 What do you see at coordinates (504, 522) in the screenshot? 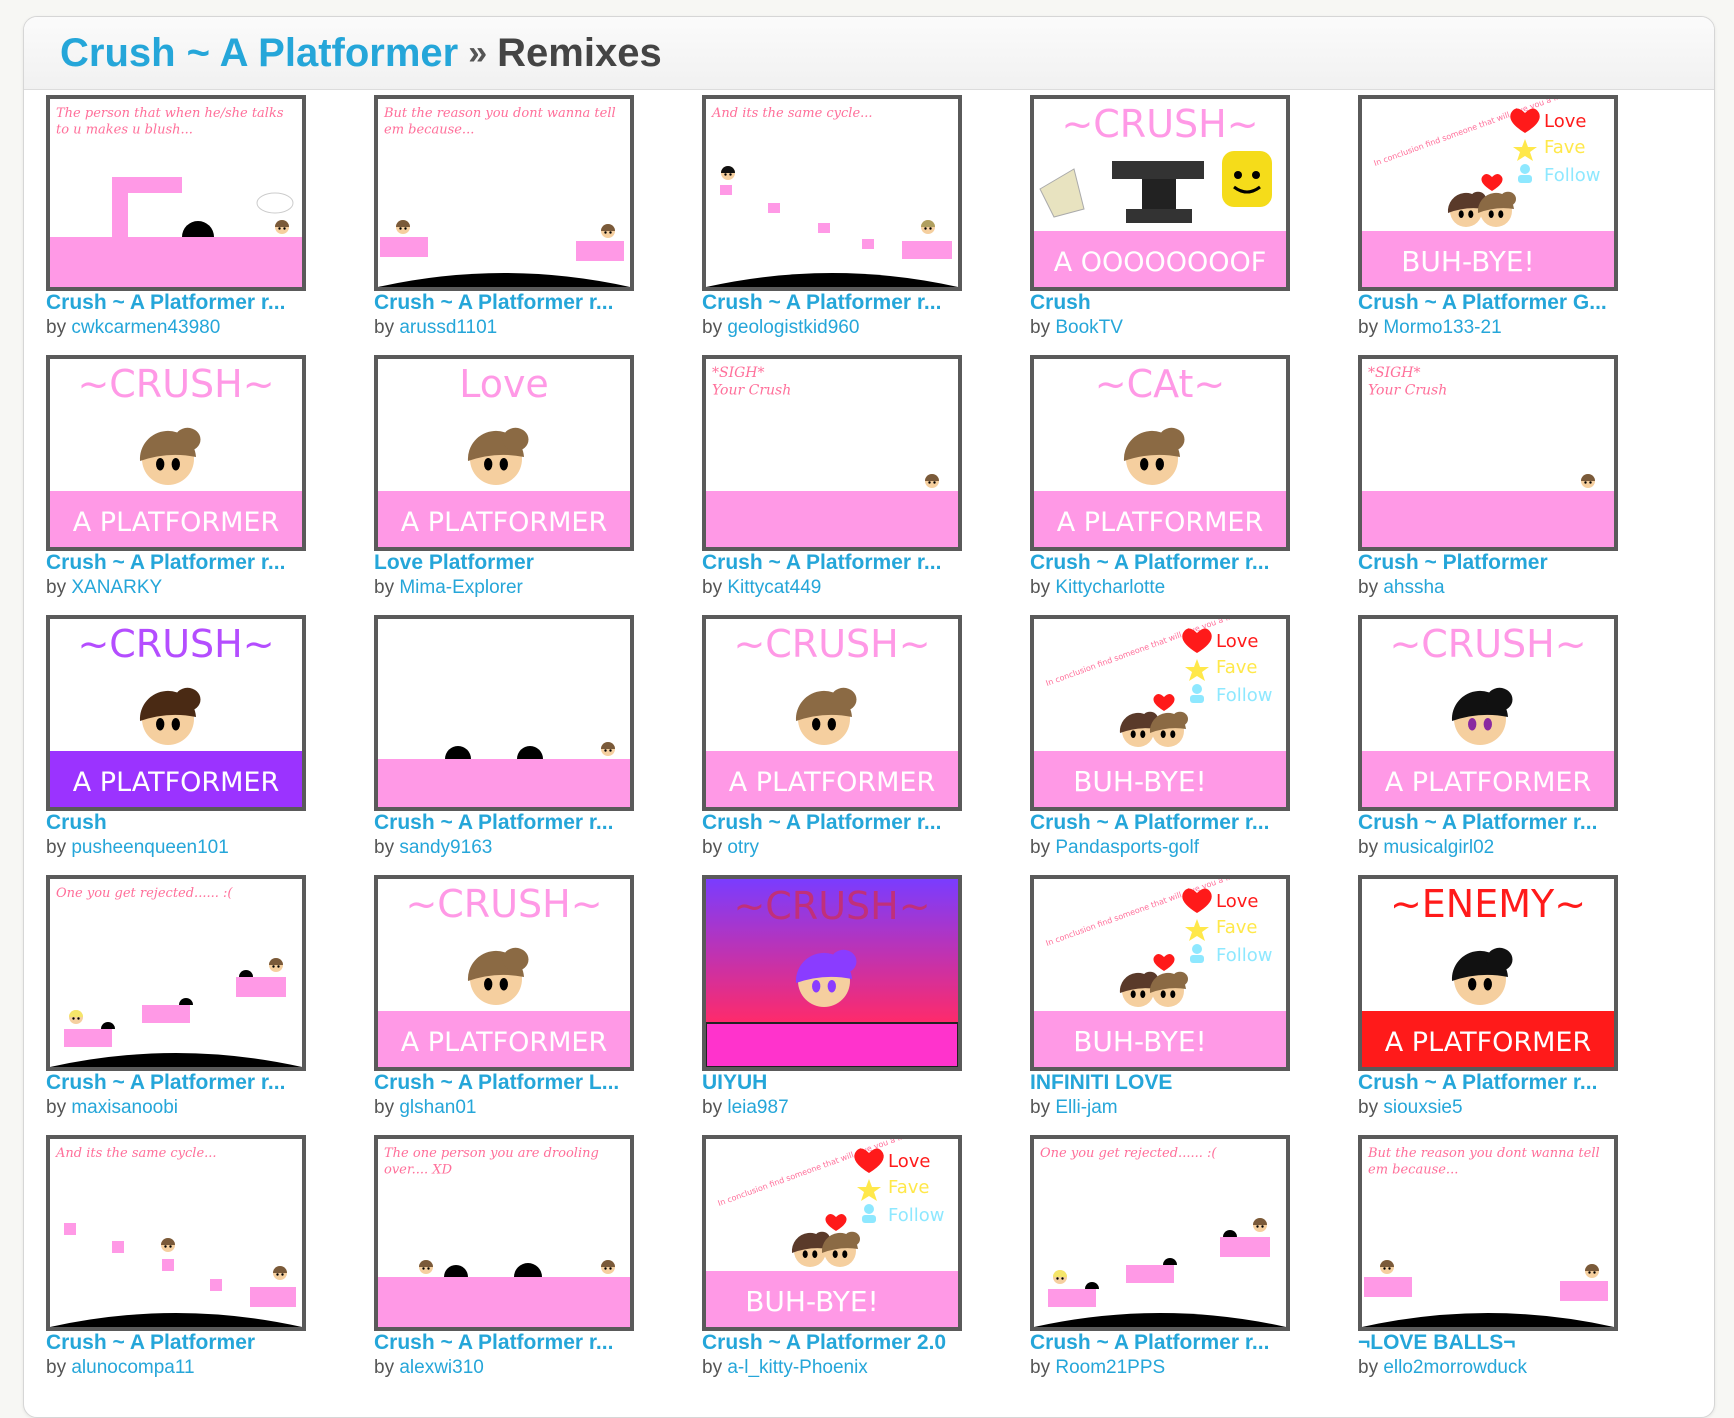
I see `thumb-band-text: A PLATFORMER` at bounding box center [504, 522].